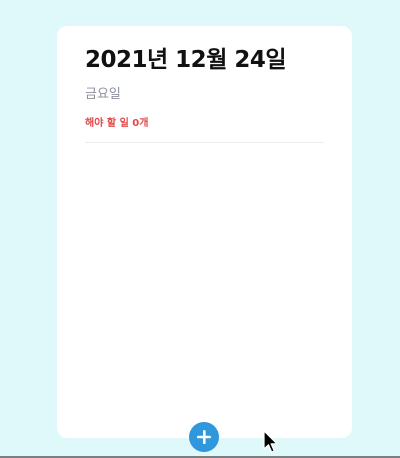 The height and width of the screenshot is (458, 400). I want to click on header-divider, so click(204, 142).